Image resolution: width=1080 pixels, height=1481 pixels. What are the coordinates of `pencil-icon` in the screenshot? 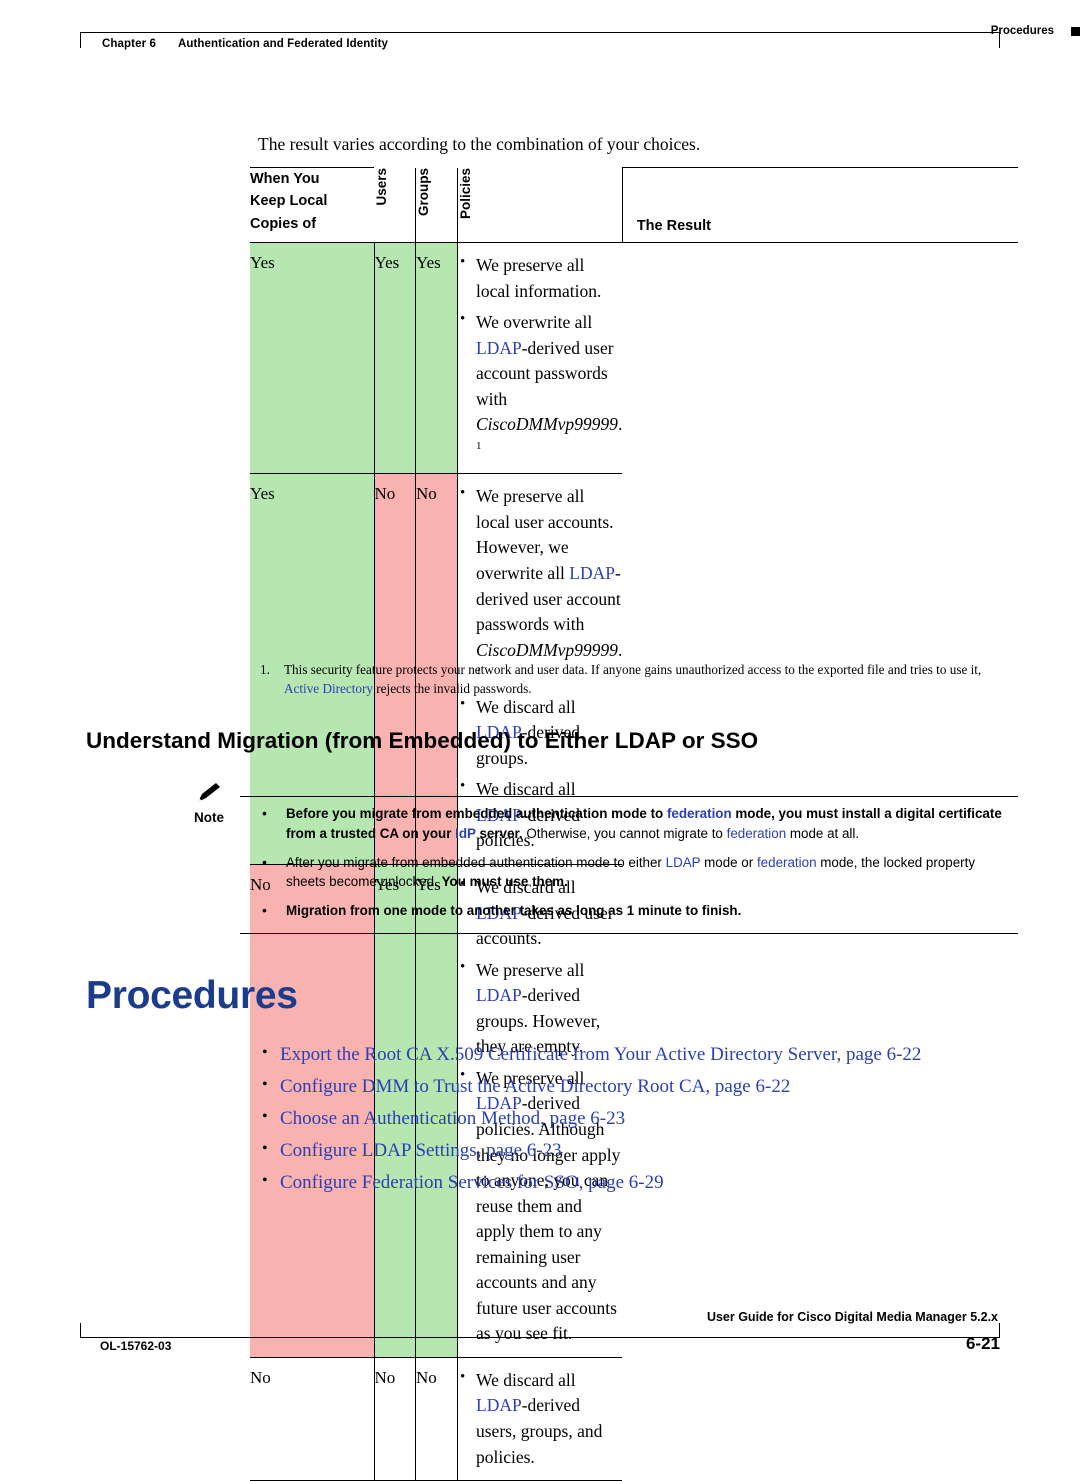 It's located at (209, 793).